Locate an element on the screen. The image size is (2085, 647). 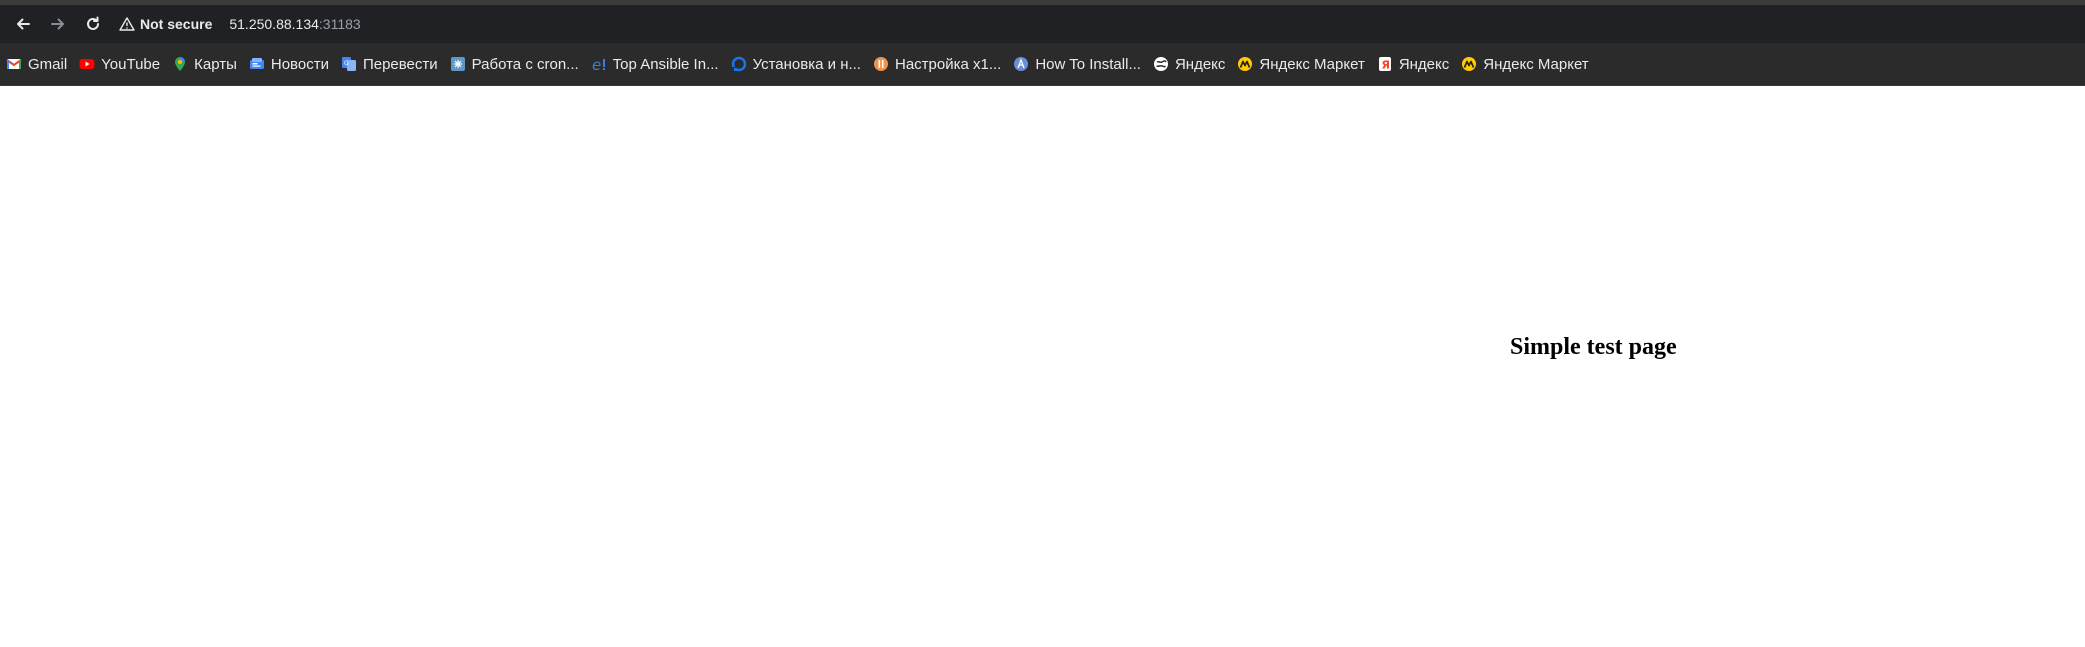
youtube-icon is located at coordinates (87, 64).